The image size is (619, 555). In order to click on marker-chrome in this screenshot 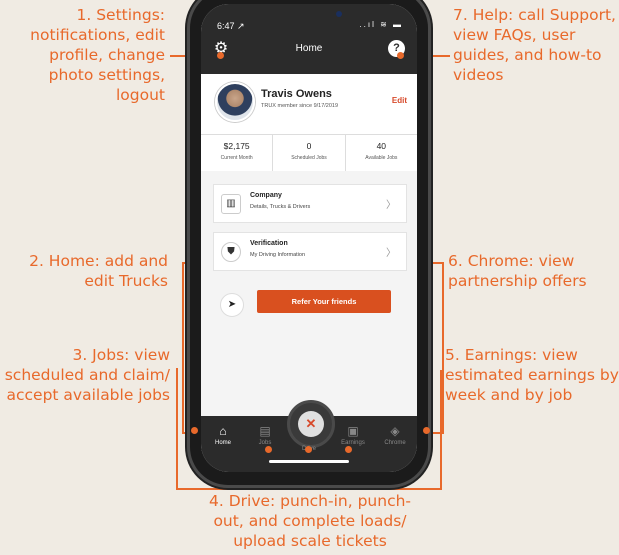, I will do `click(426, 430)`.